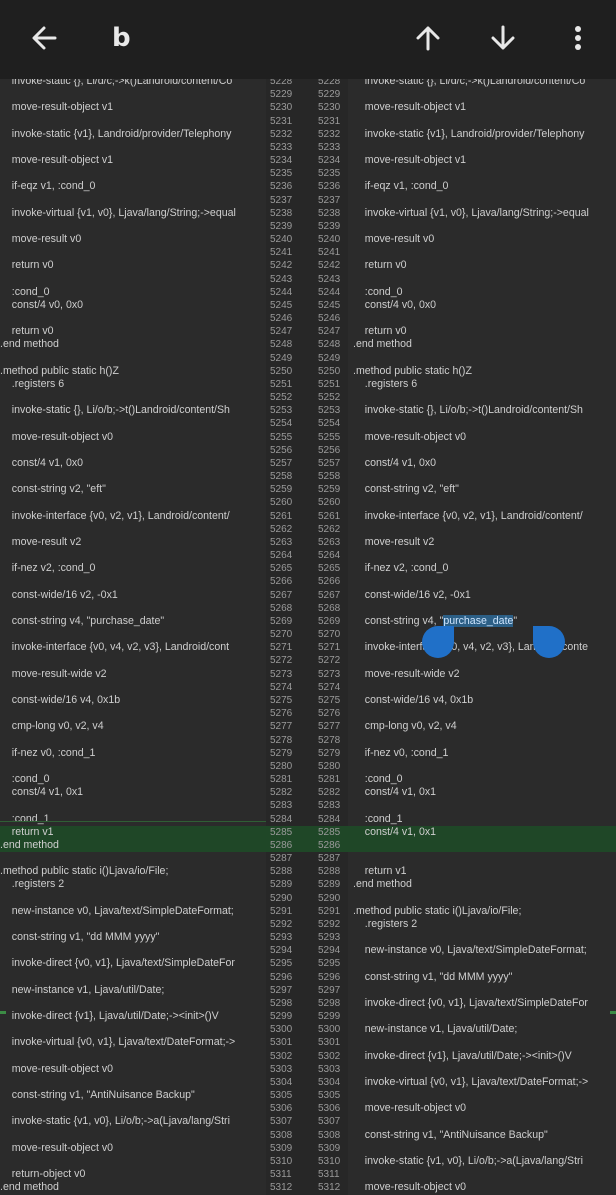  I want to click on right-line-text: move-result v2, so click(484, 542).